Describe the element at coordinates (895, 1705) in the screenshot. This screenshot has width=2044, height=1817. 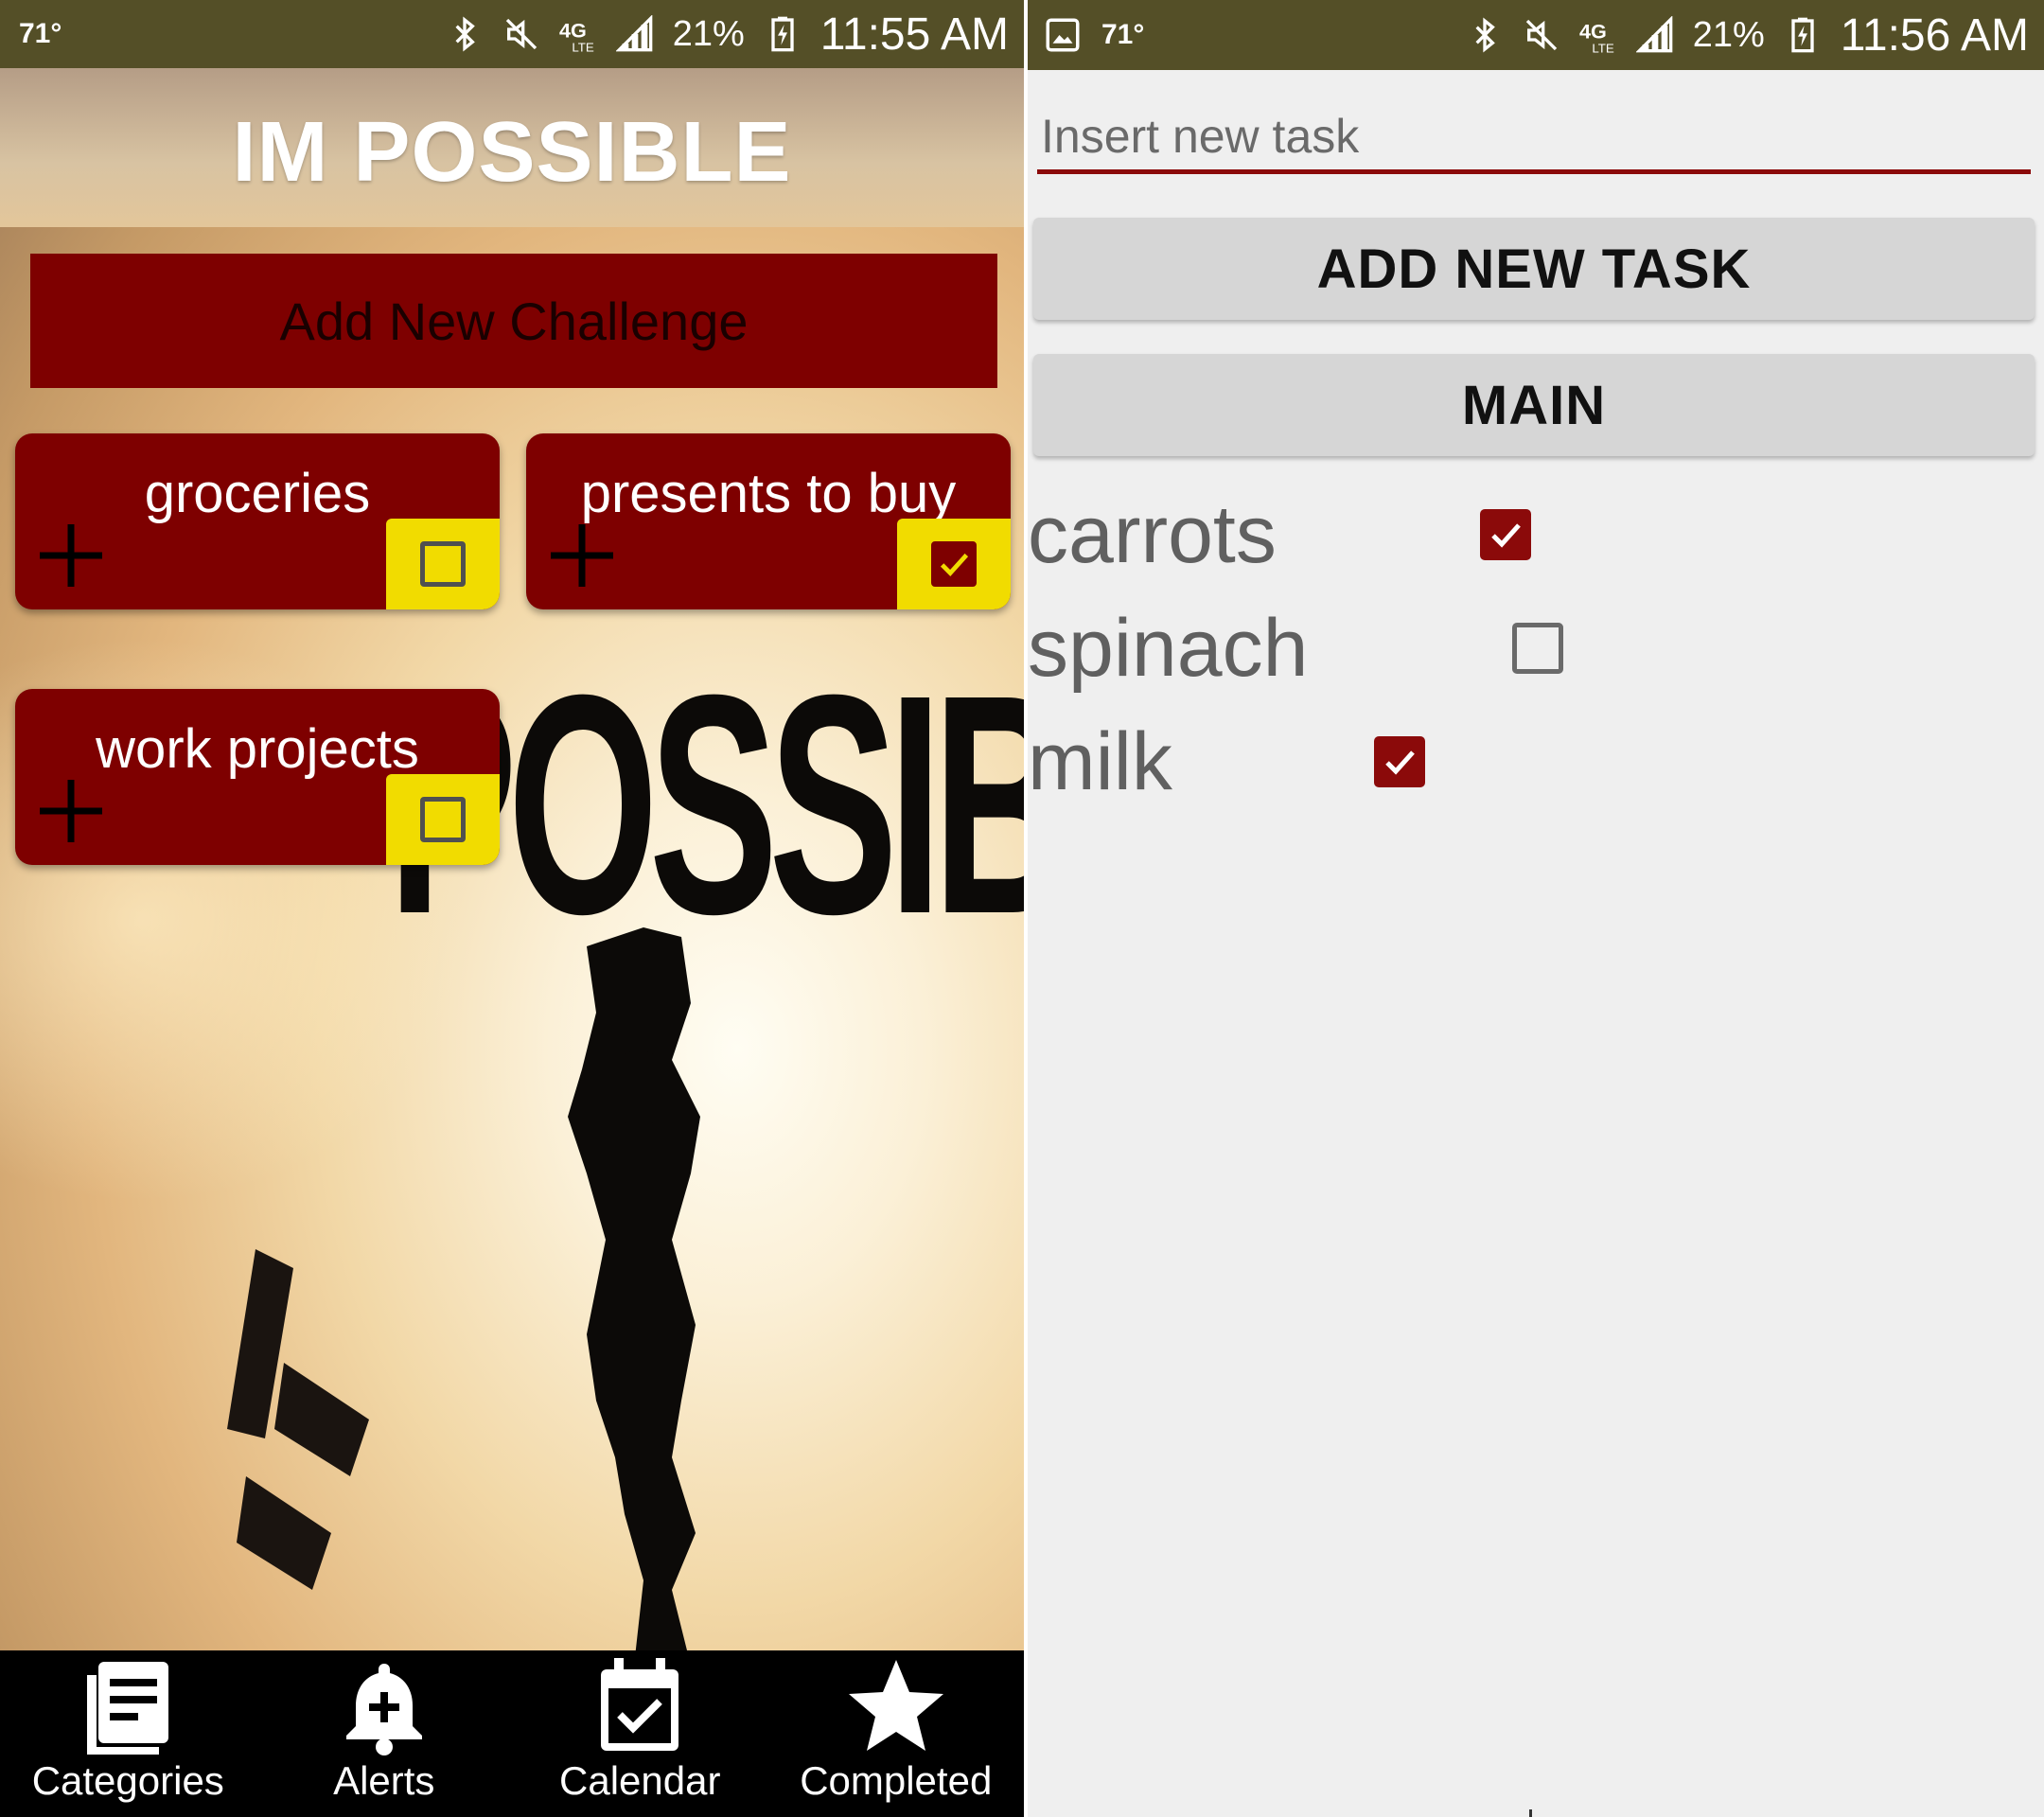
I see `star-icon` at that location.